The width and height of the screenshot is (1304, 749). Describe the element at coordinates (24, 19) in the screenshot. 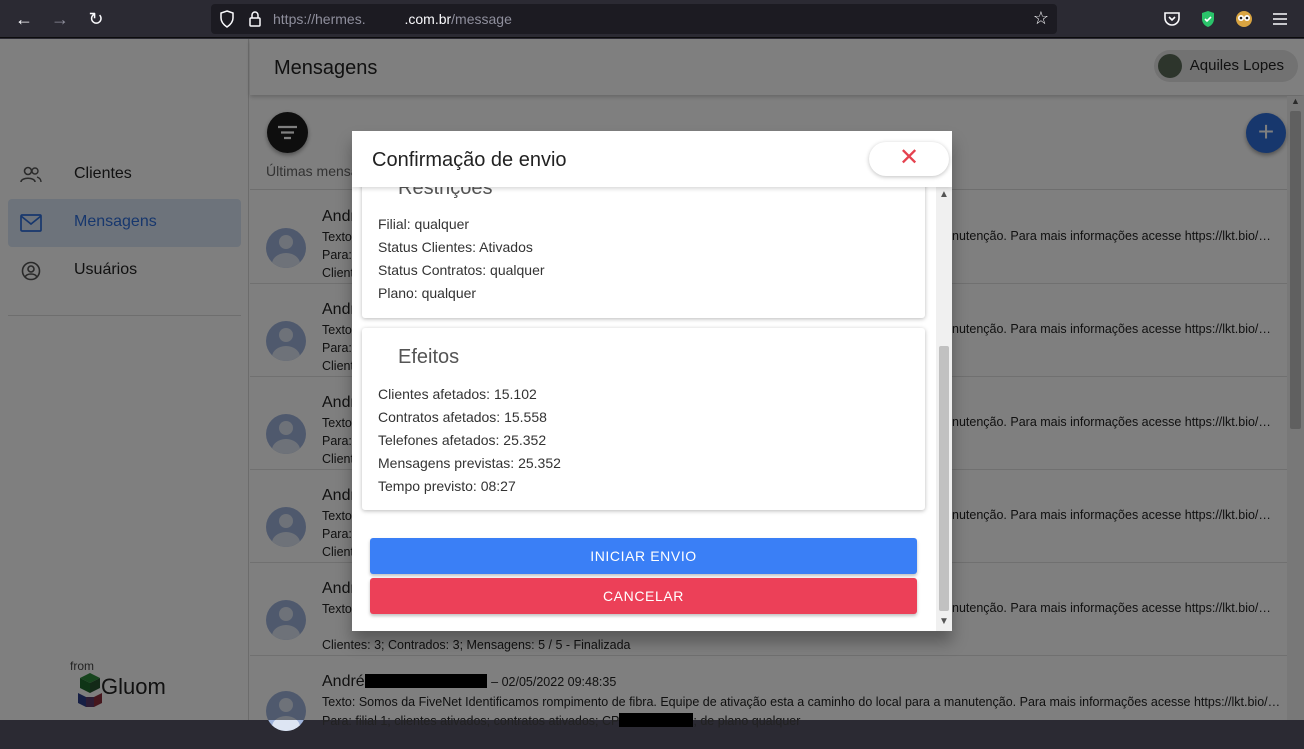

I see `back-icon: ←` at that location.